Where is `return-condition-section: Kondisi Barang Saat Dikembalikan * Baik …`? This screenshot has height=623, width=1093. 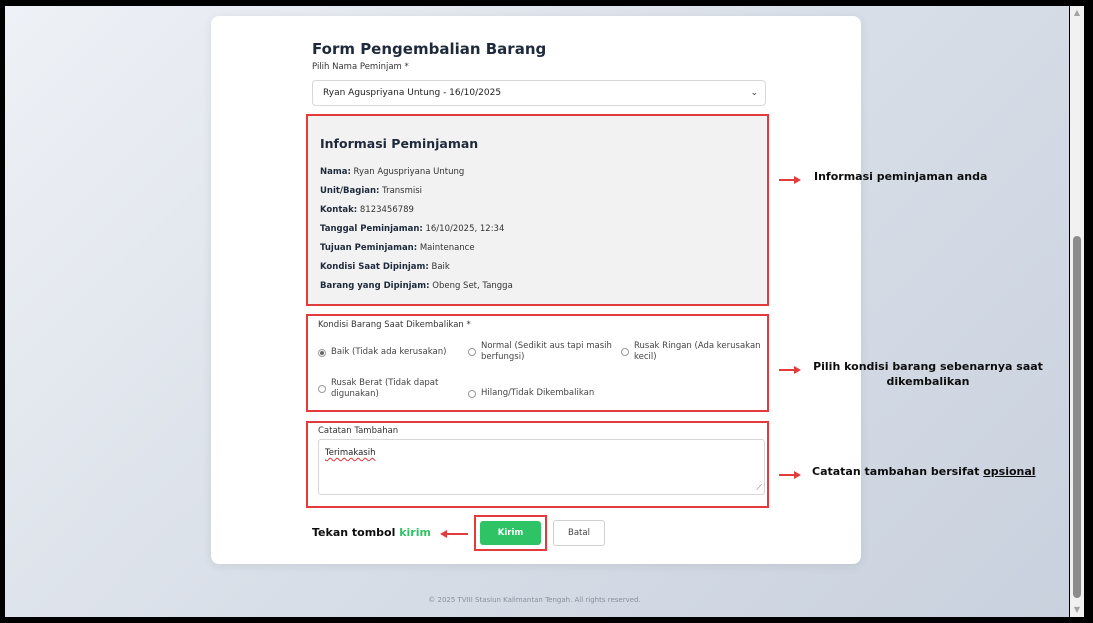
return-condition-section: Kondisi Barang Saat Dikembalikan * Baik … is located at coordinates (537, 363).